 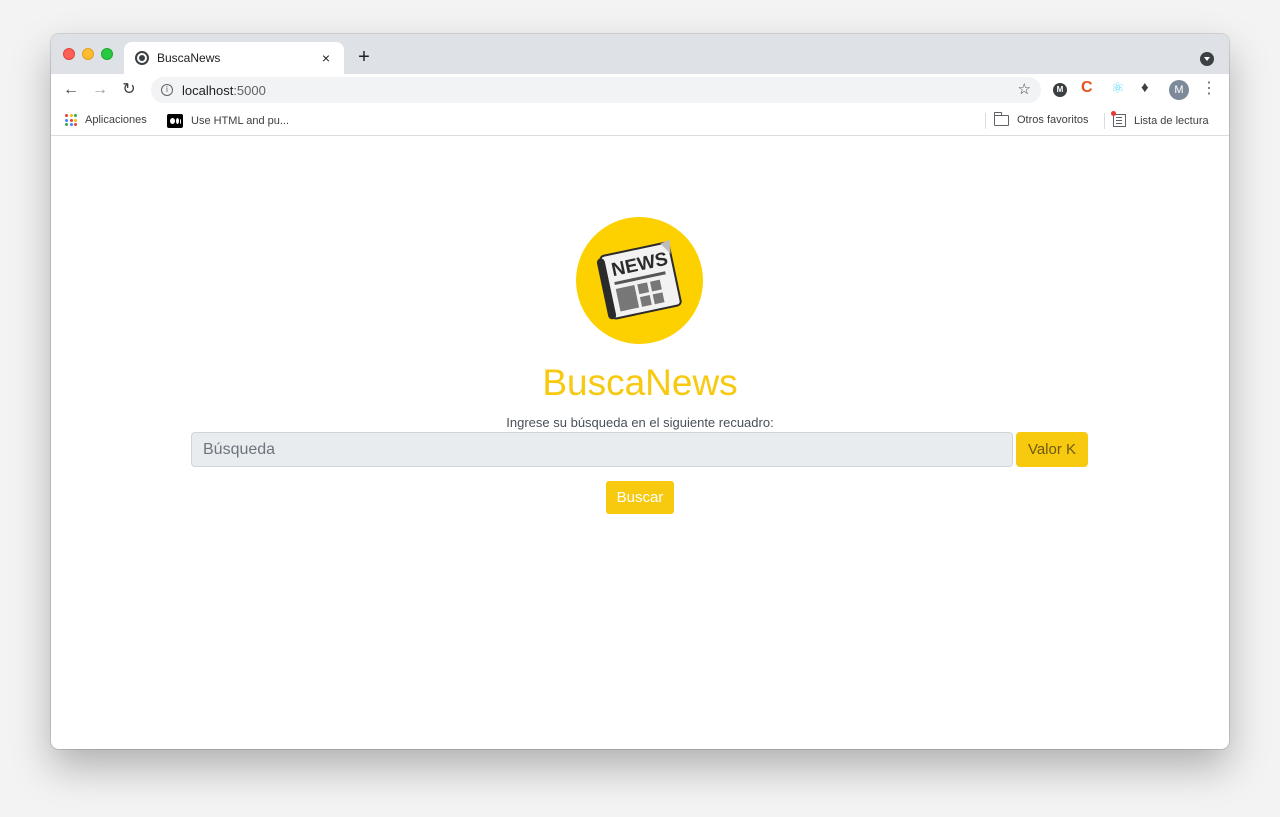 What do you see at coordinates (208, 90) in the screenshot?
I see `url-host: localhost` at bounding box center [208, 90].